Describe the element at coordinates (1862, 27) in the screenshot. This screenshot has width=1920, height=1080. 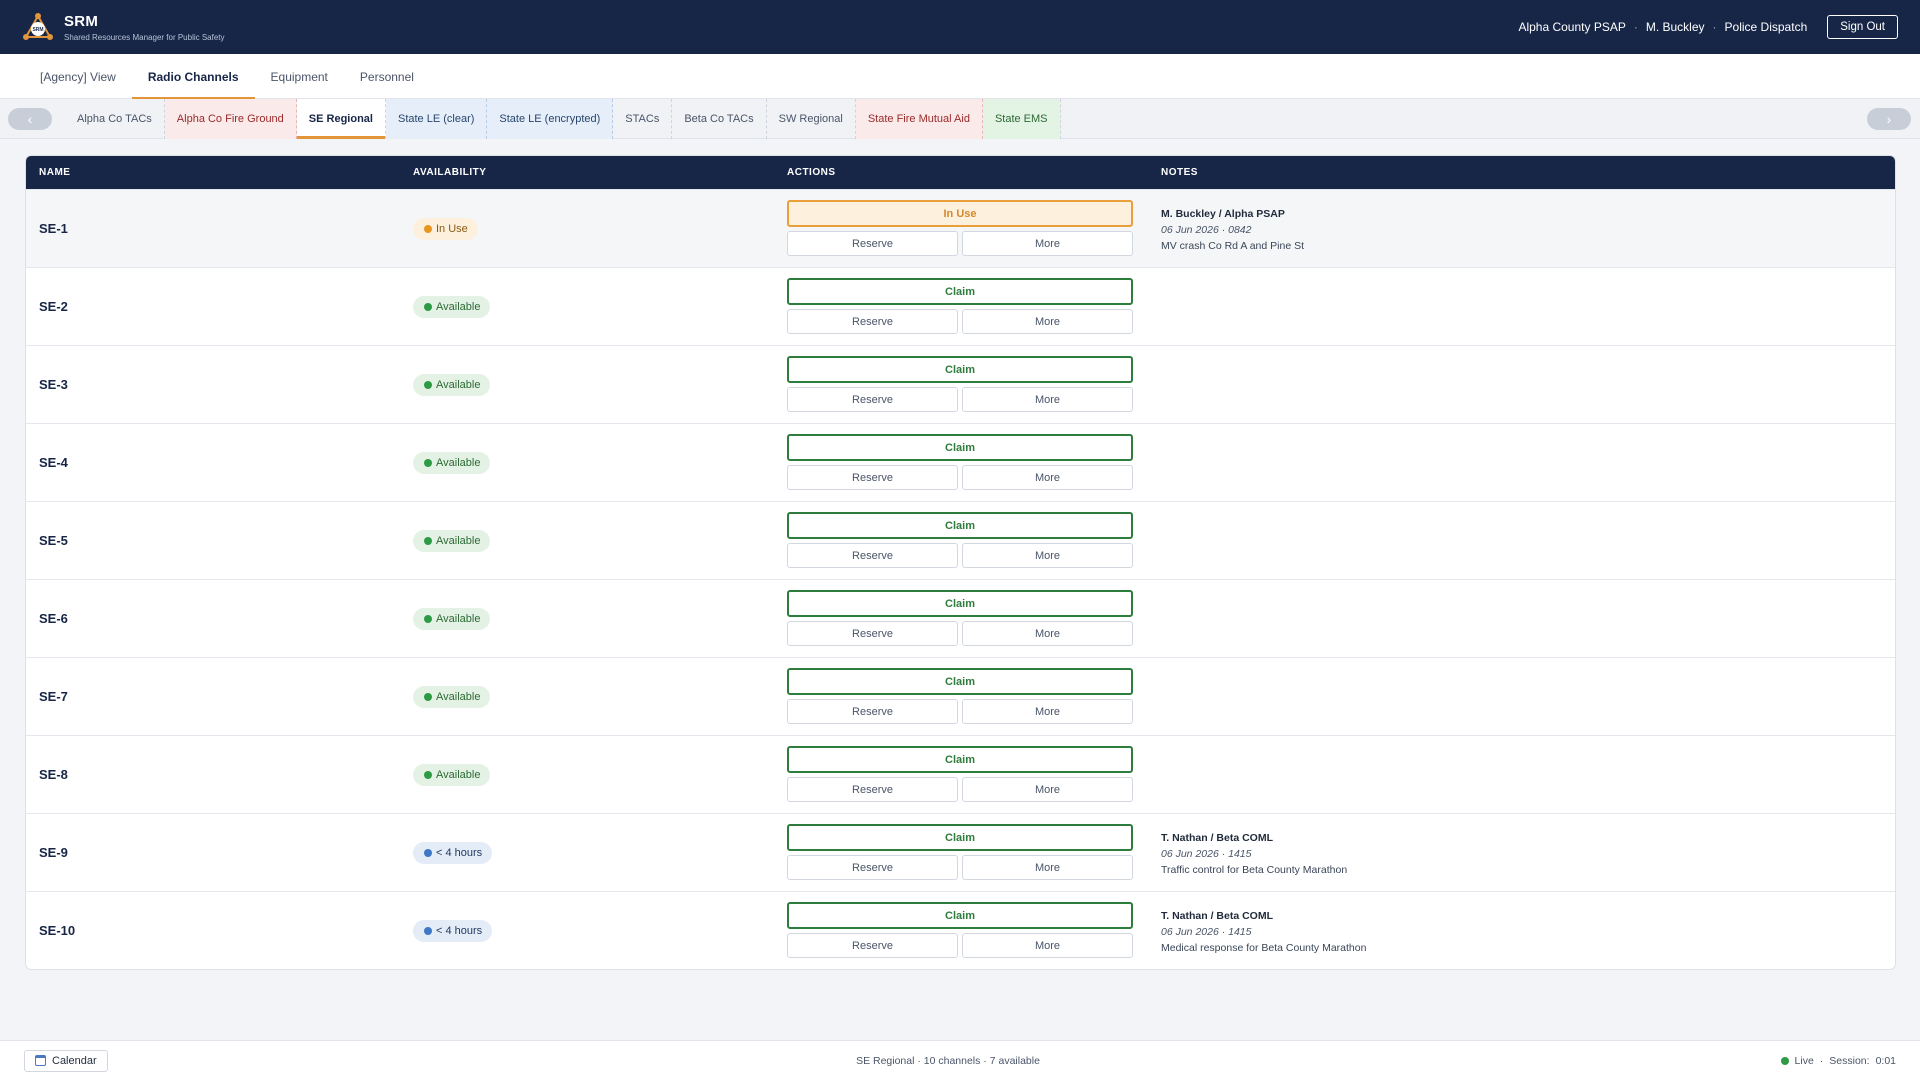
I see `sign-out-button: Sign Out` at that location.